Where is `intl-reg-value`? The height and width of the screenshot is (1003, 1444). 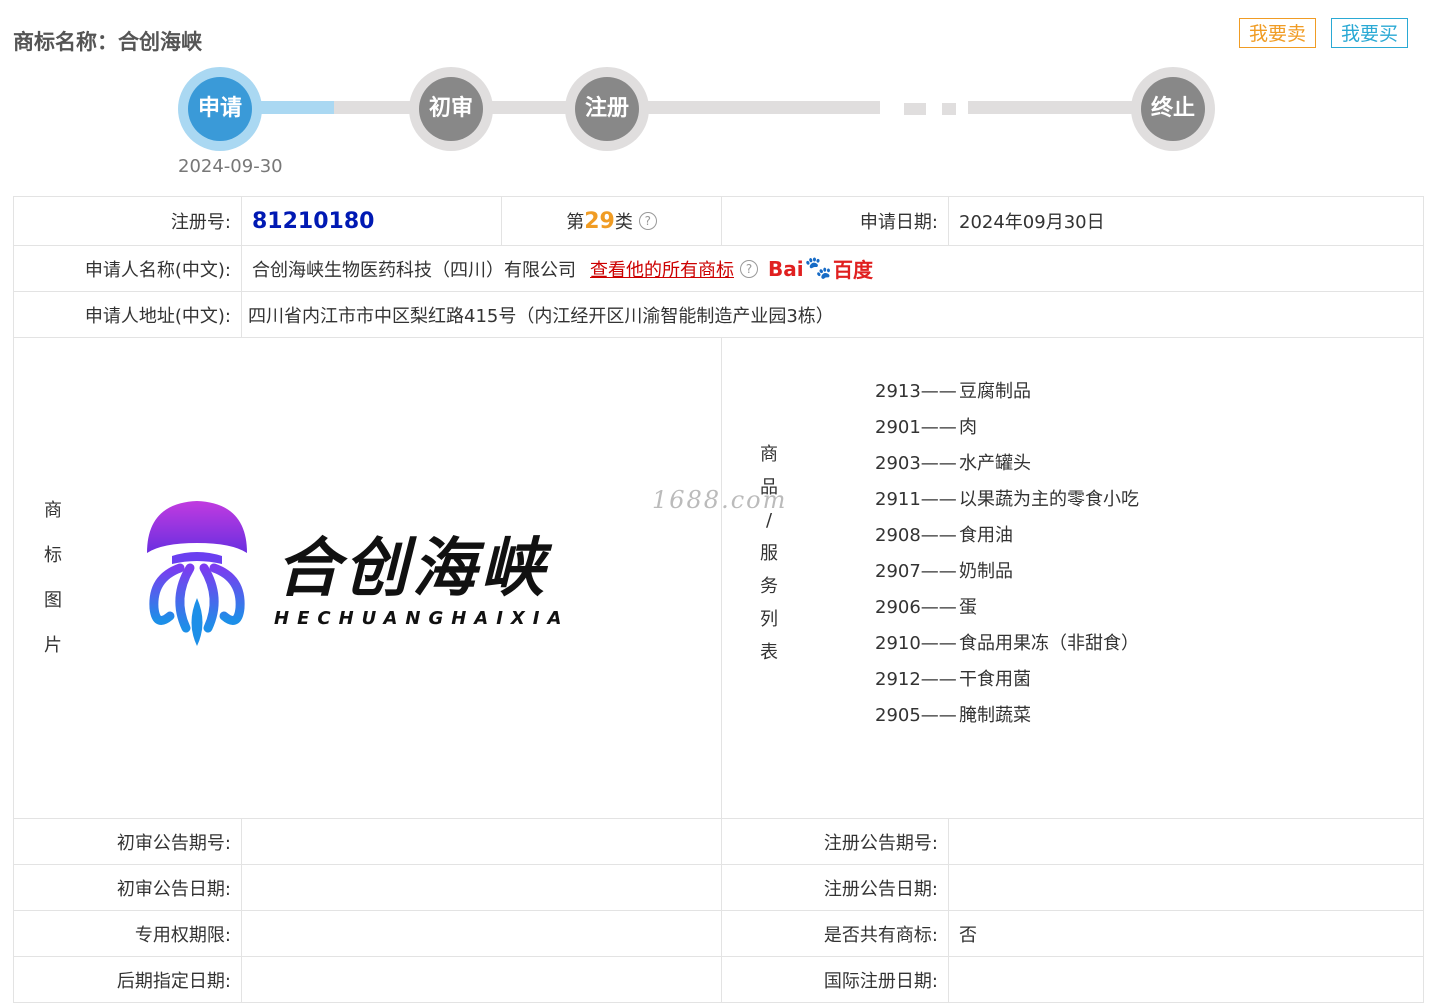 intl-reg-value is located at coordinates (1186, 979).